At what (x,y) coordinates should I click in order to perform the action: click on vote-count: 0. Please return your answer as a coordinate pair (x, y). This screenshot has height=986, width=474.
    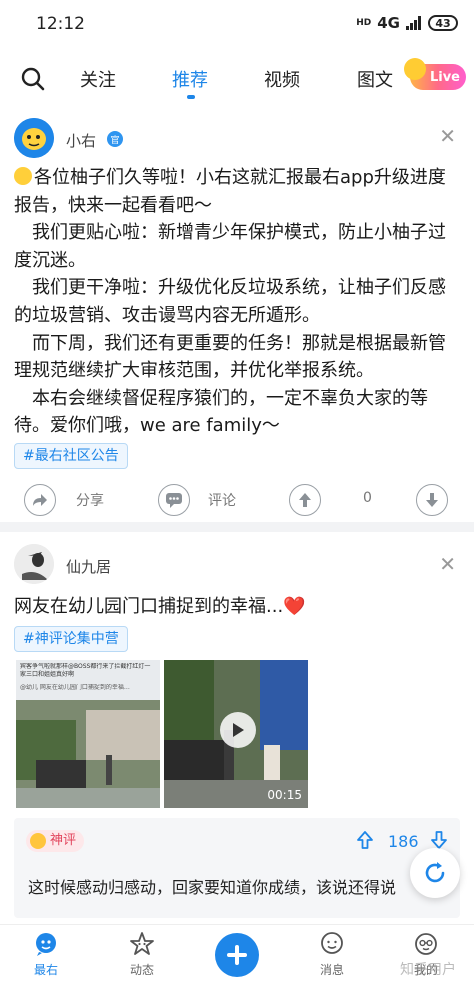
    Looking at the image, I should click on (367, 498).